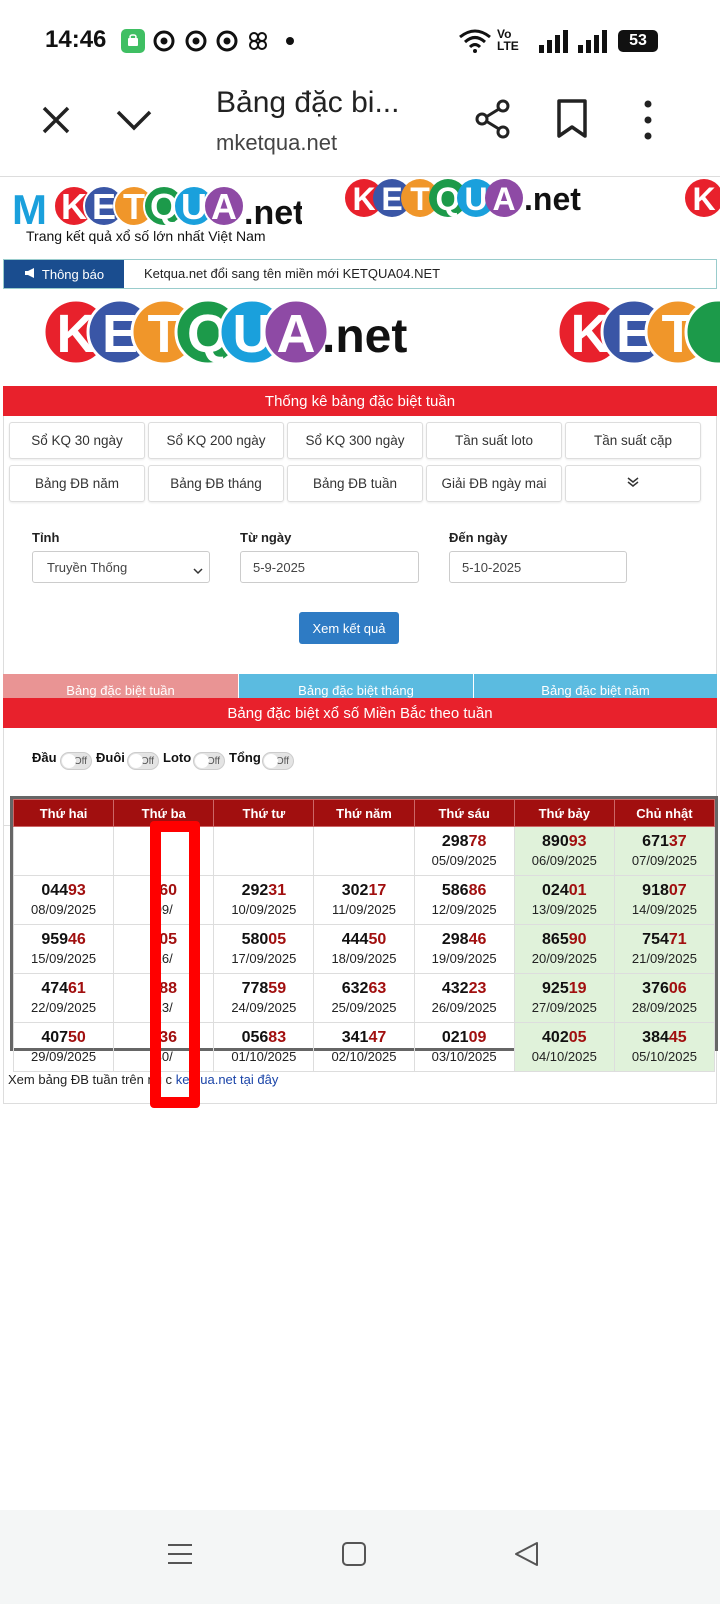  I want to click on nav-button-so-kq-30: Sổ KQ 30 ngày, so click(77, 440).